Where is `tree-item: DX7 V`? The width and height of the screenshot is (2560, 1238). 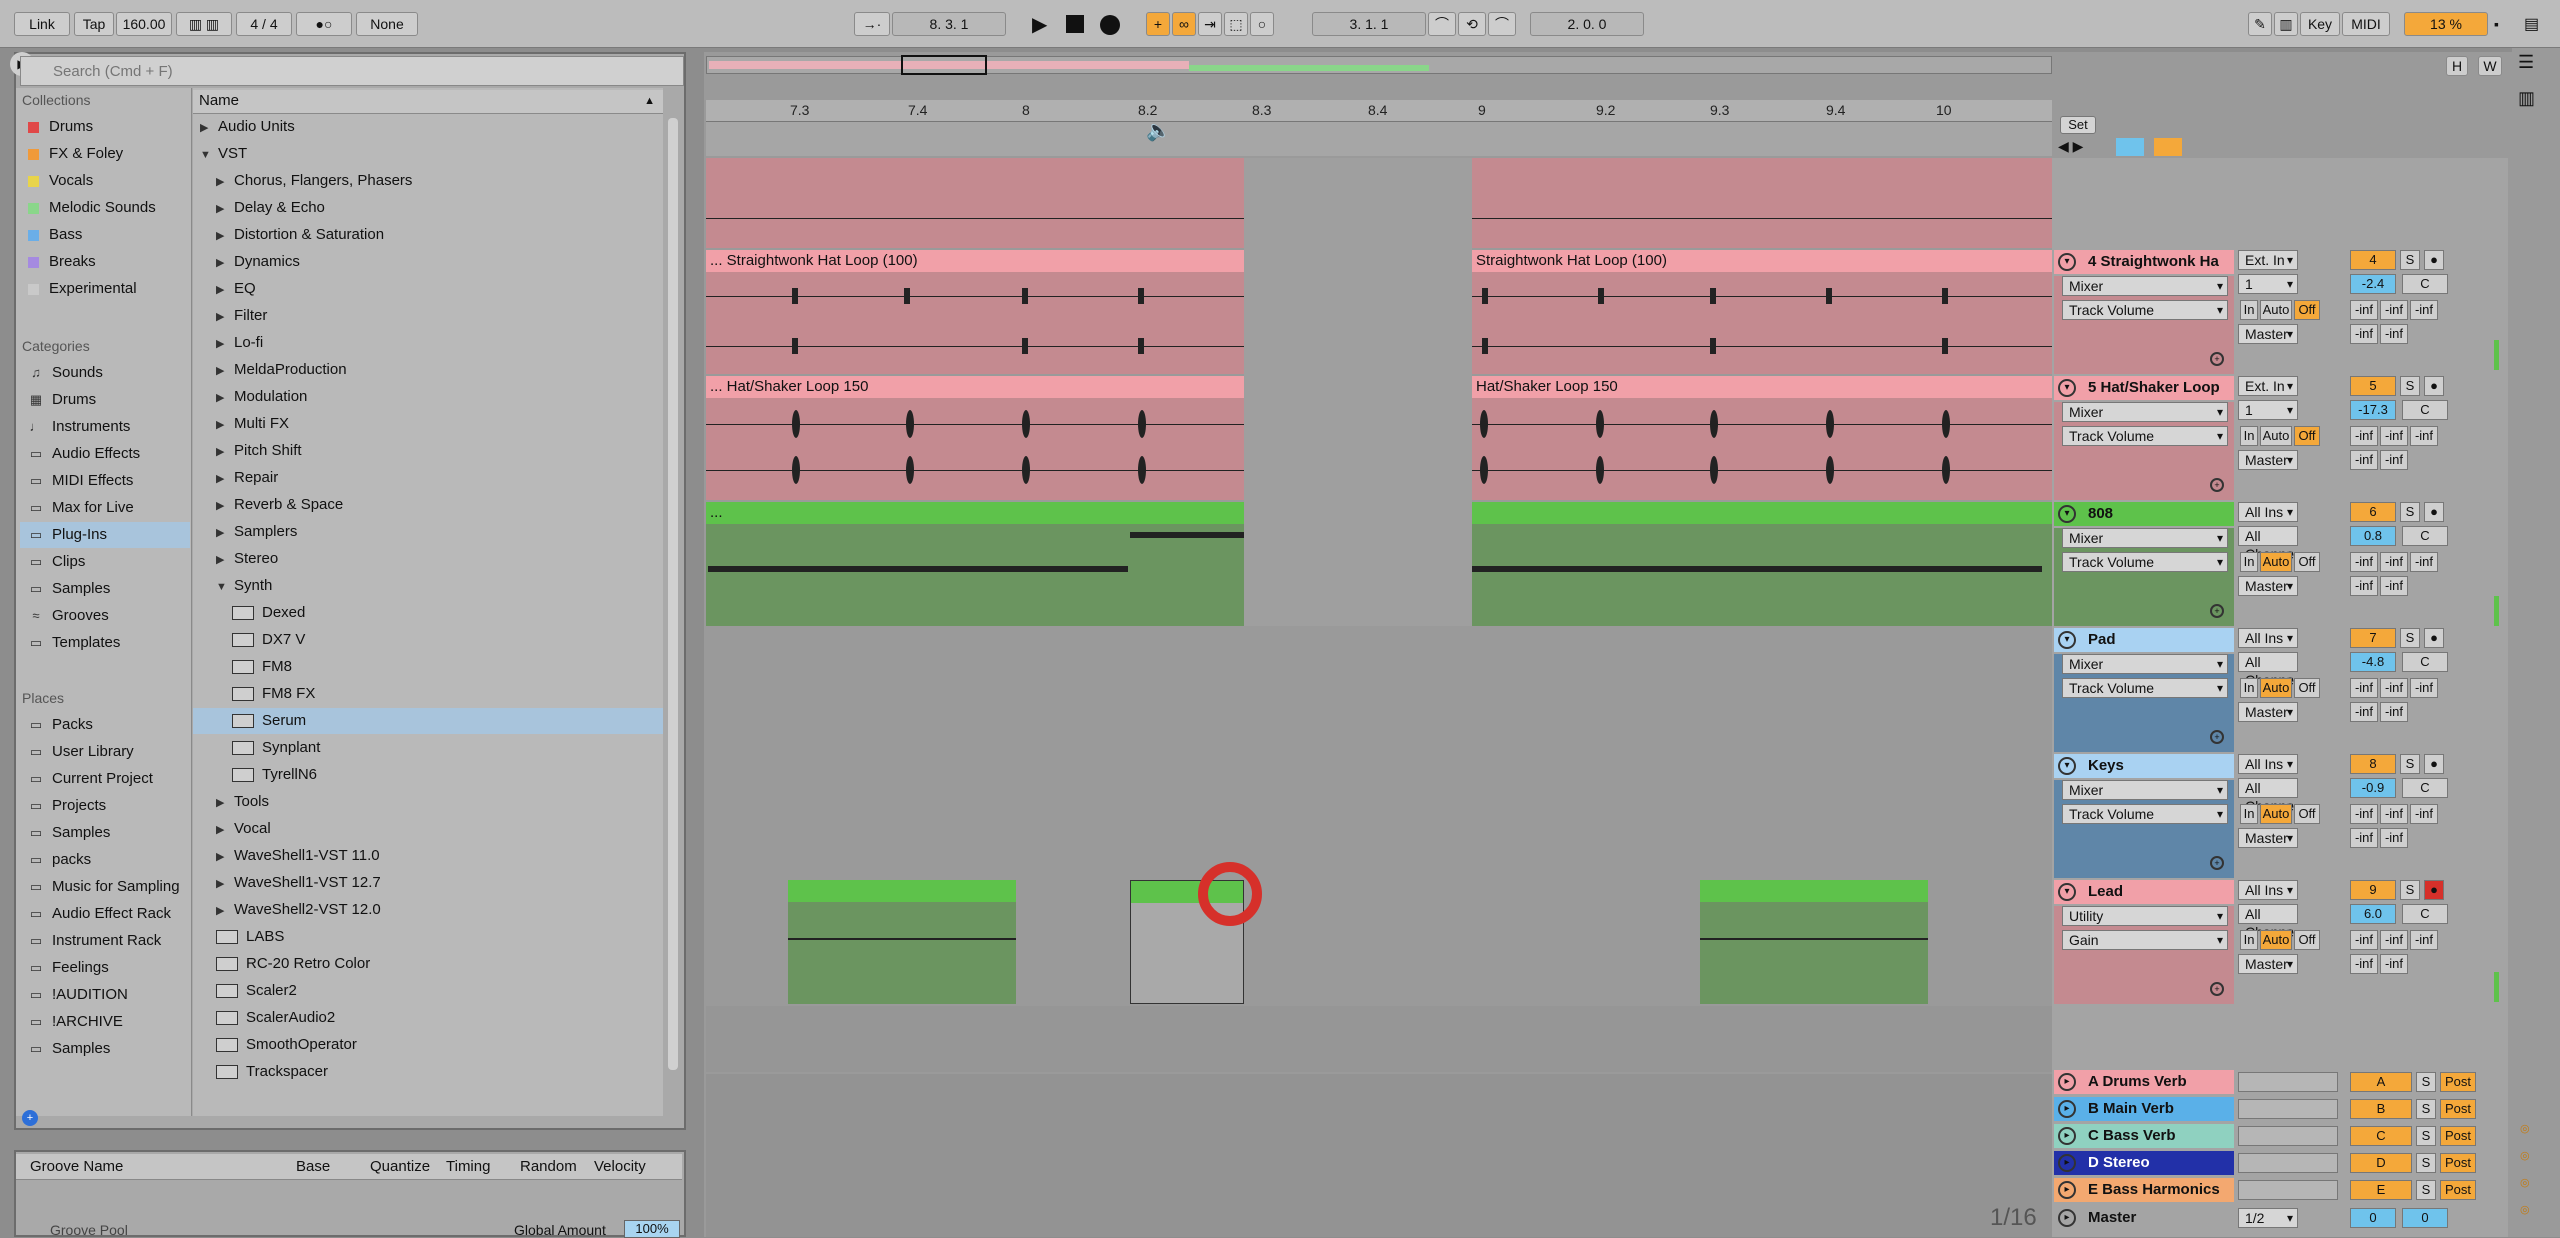 tree-item: DX7 V is located at coordinates (446, 640).